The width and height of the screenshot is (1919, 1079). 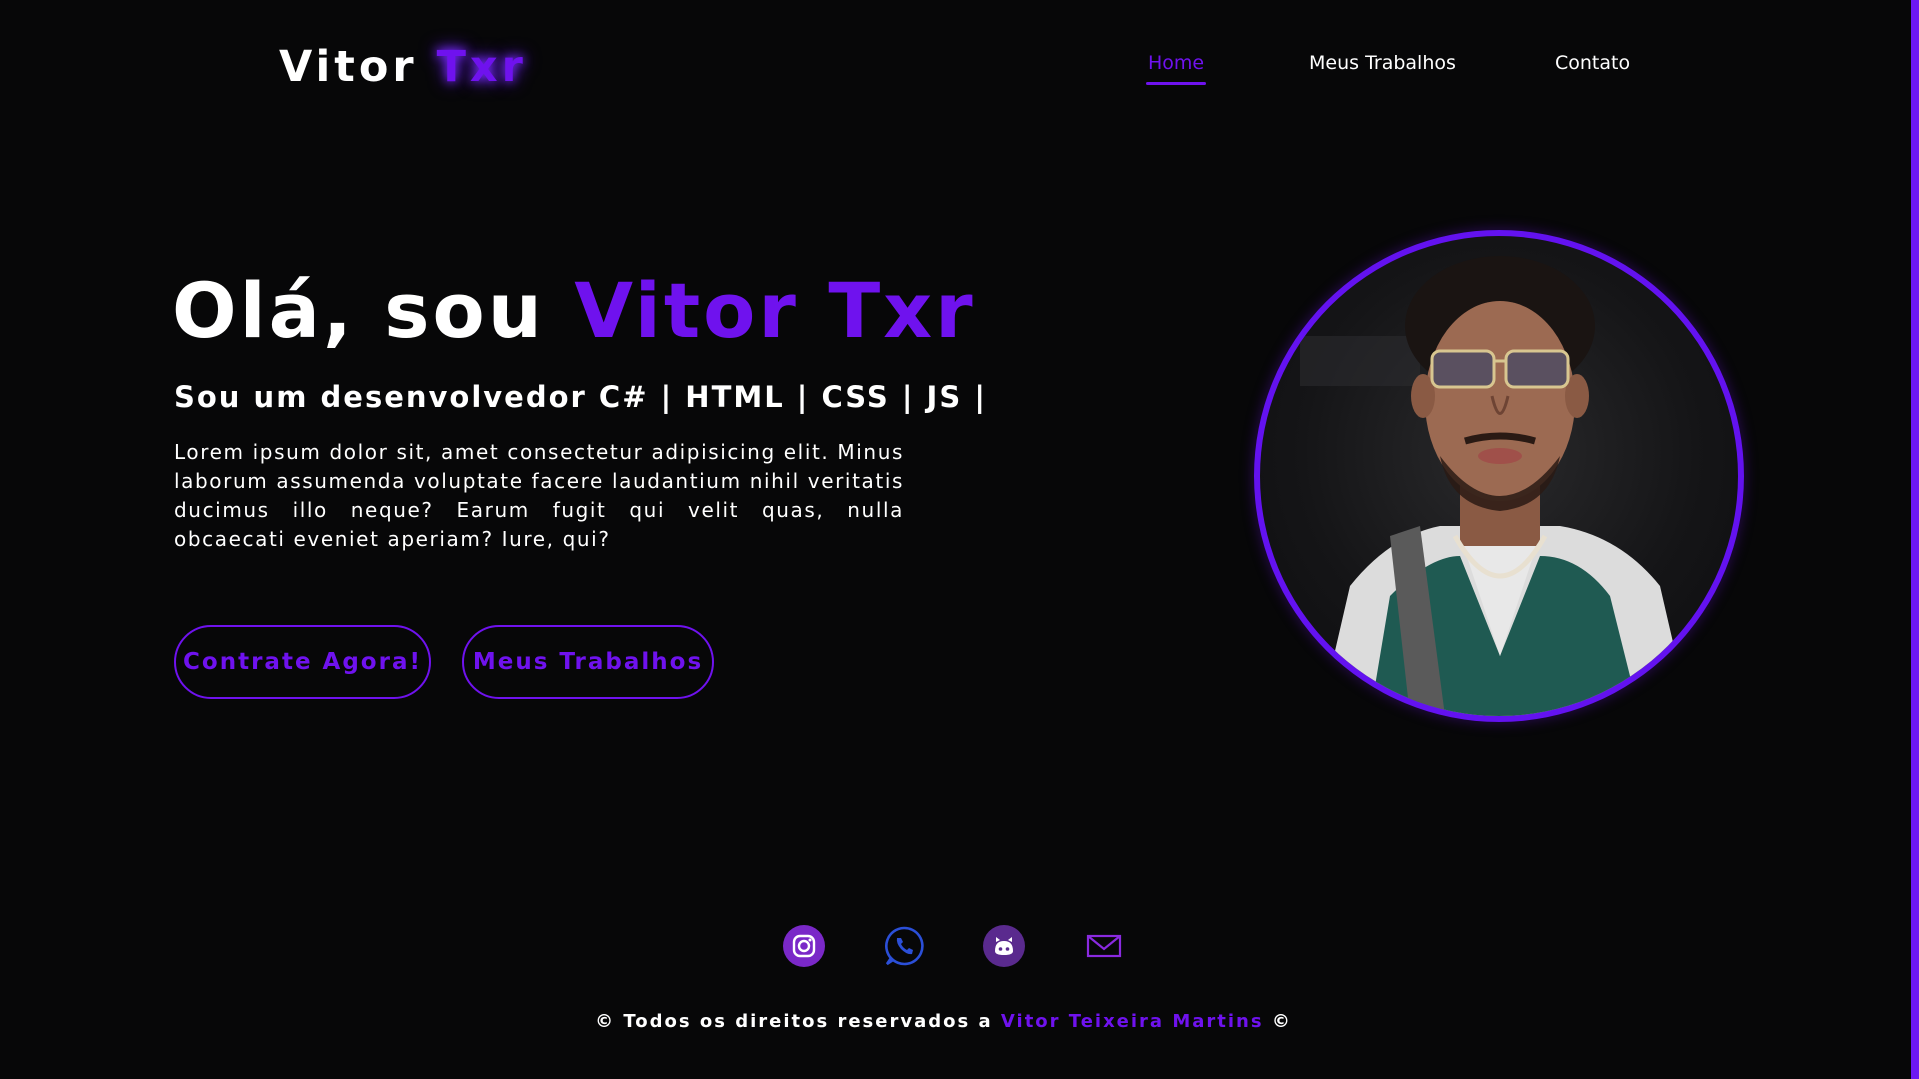 I want to click on nav-contato: Contato, so click(x=1592, y=63).